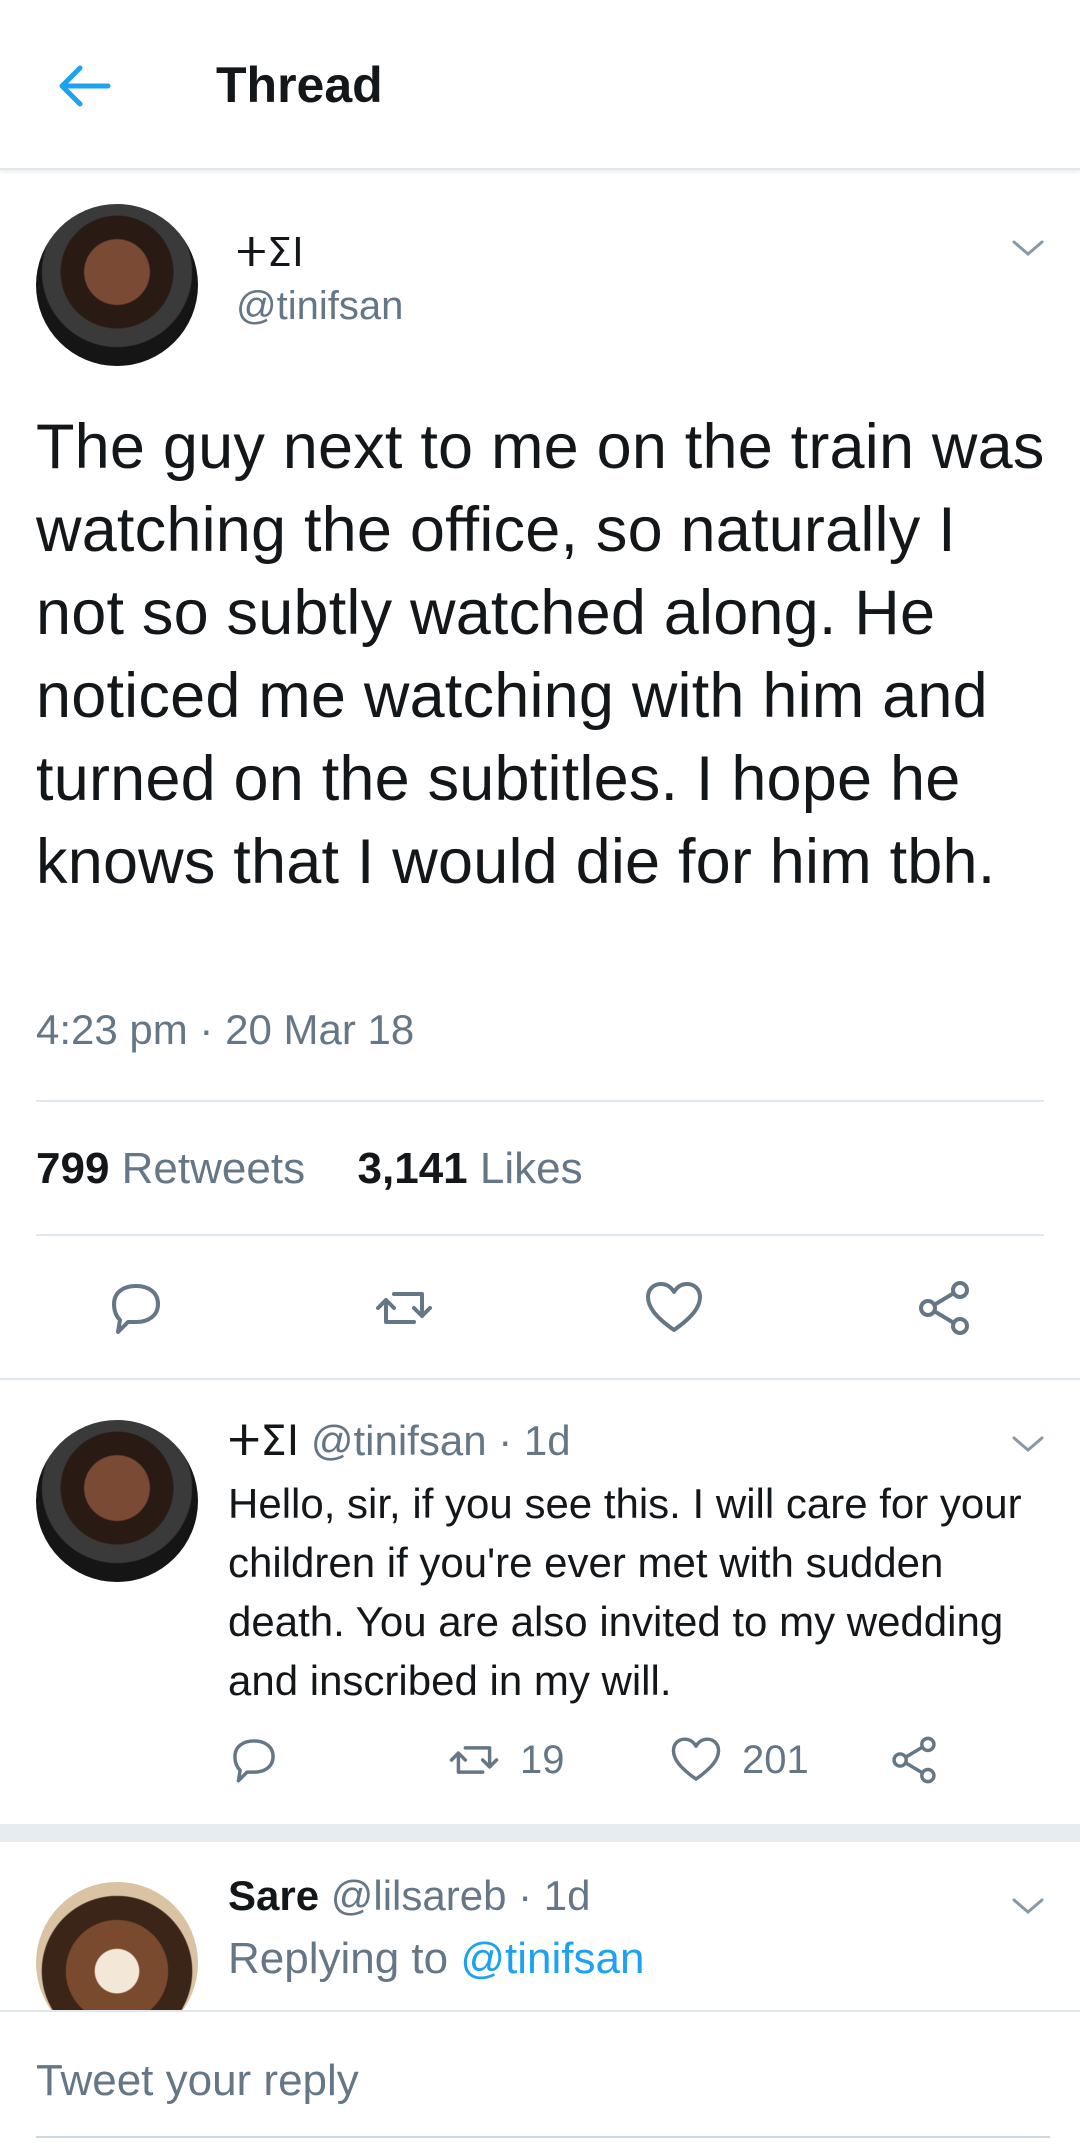 This screenshot has width=1080, height=2150. Describe the element at coordinates (552, 1958) in the screenshot. I see `replying-handle-link: @tinifsan` at that location.